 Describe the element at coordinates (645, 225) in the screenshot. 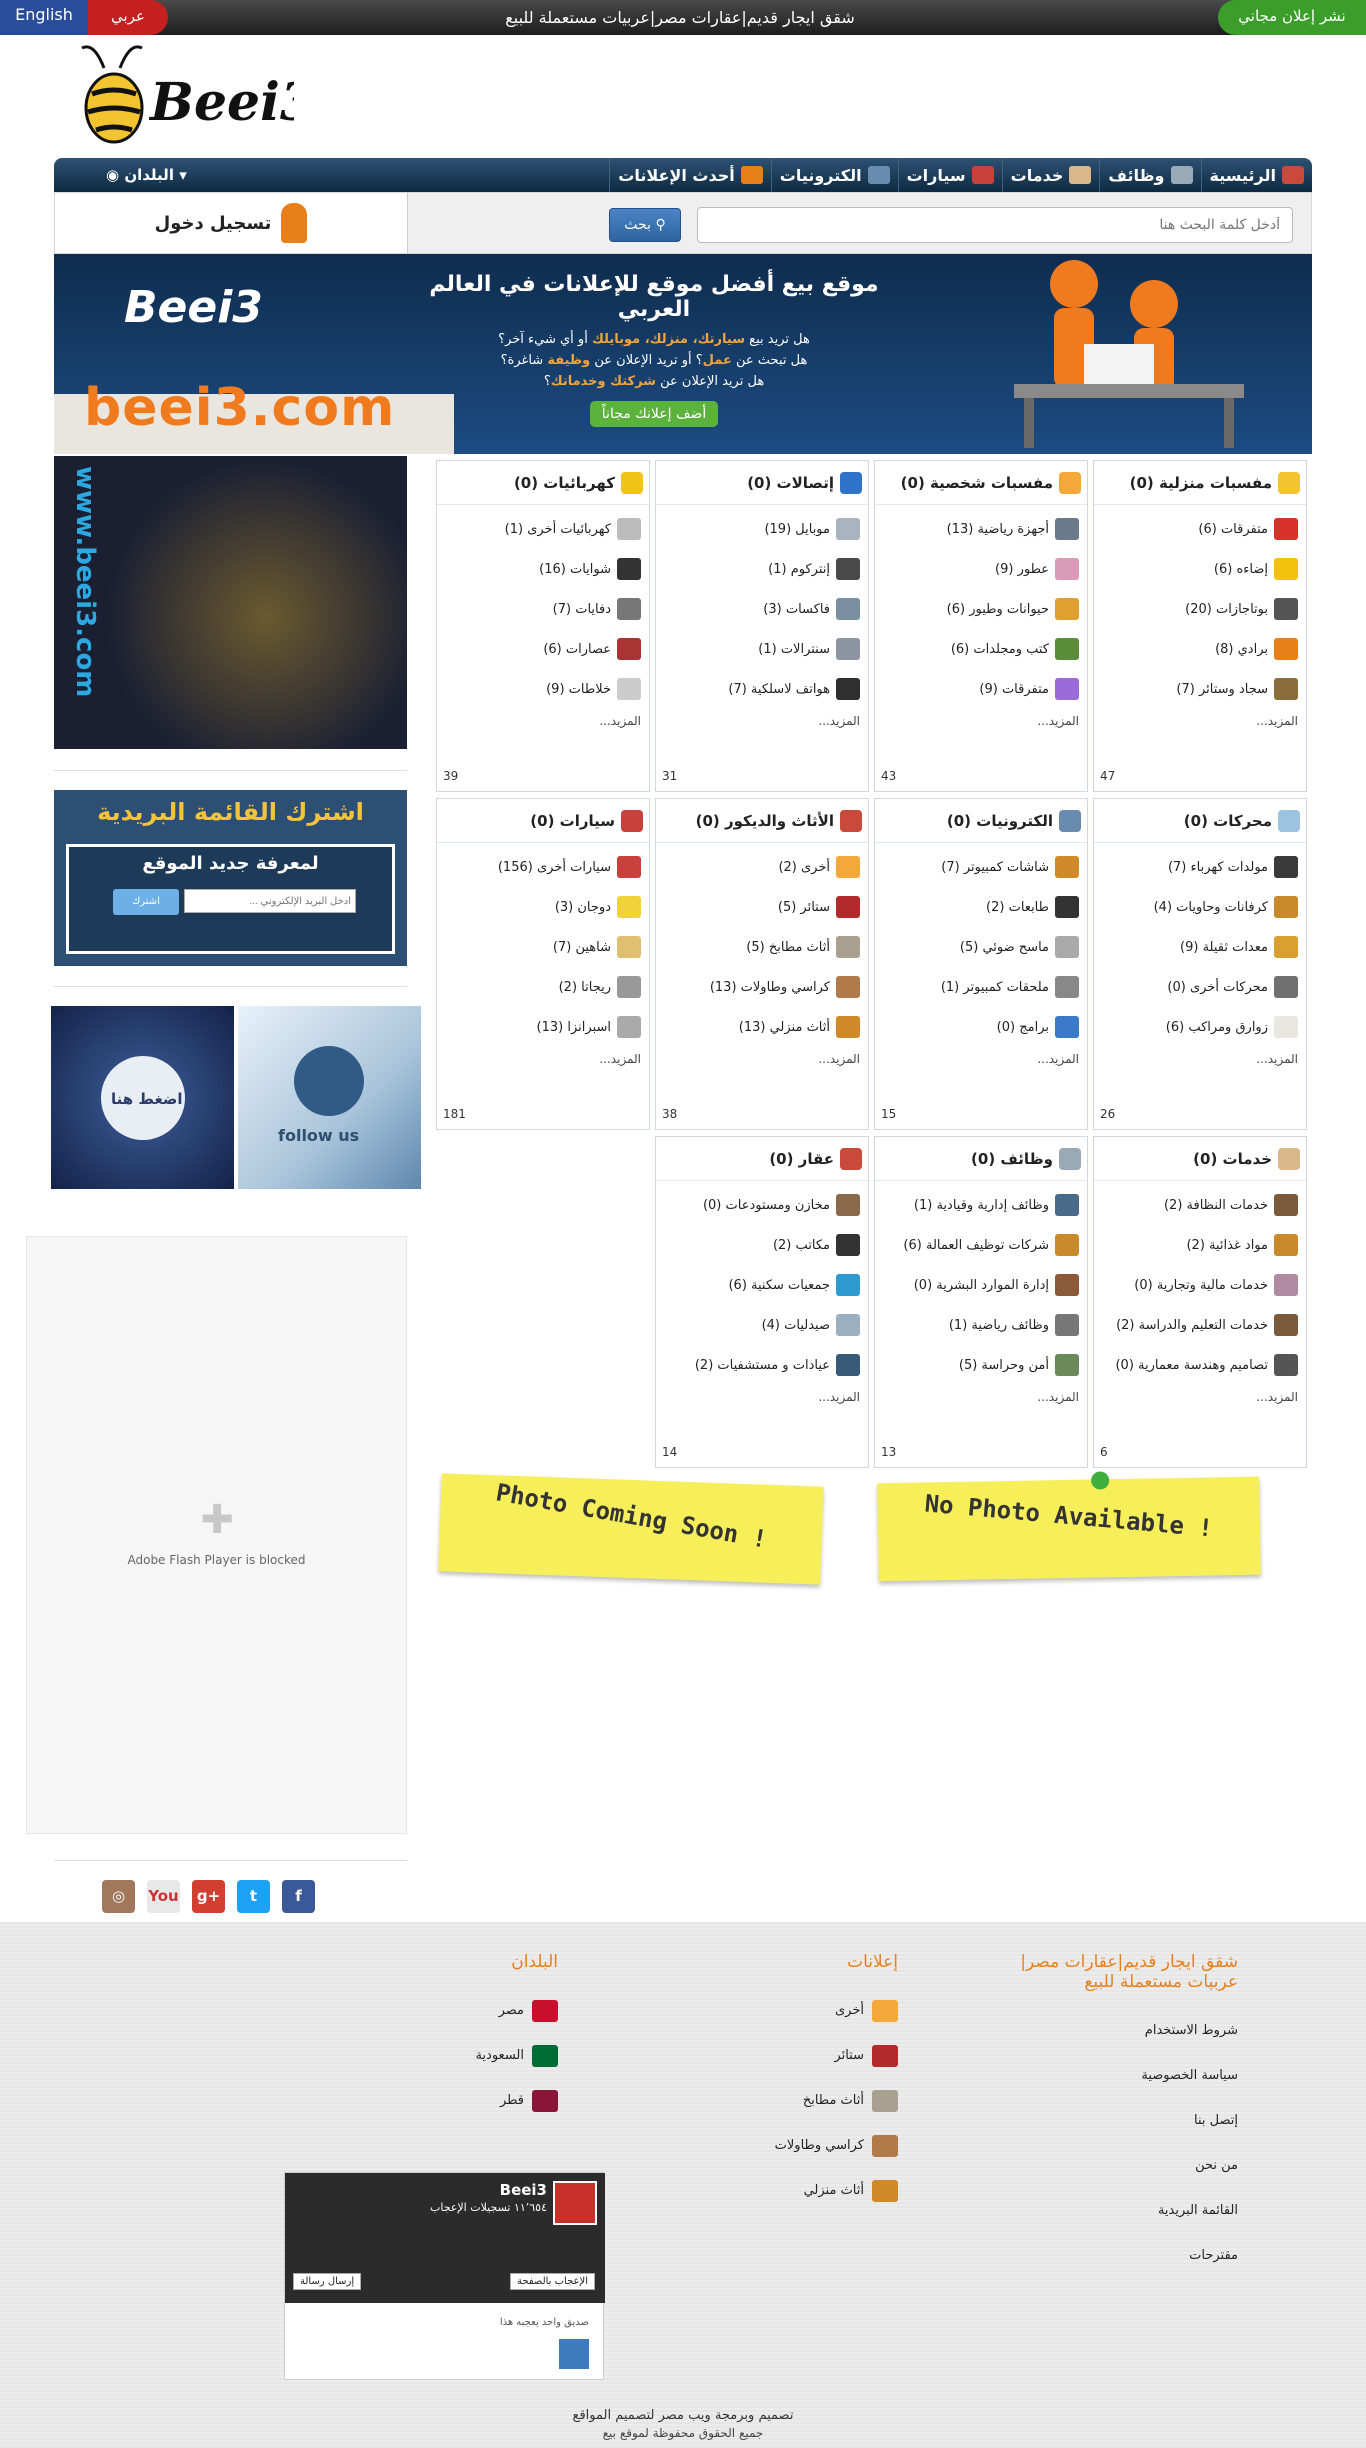

I see `search-button: بحث ⚲` at that location.